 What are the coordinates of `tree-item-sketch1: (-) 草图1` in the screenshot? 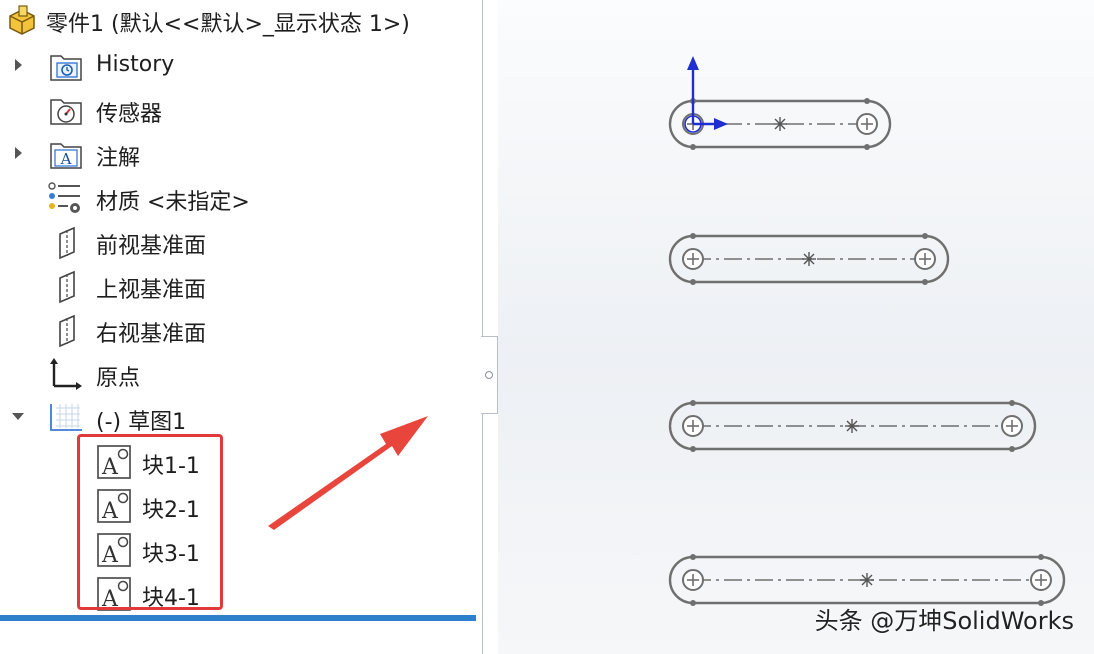 It's located at (235, 418).